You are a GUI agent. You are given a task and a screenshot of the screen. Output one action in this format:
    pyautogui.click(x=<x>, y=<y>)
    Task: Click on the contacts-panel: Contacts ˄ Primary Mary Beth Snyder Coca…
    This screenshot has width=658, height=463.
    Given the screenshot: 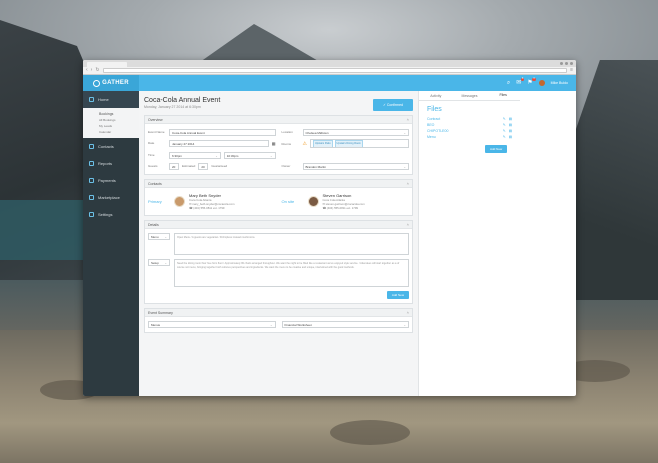 What is the action you would take?
    pyautogui.click(x=278, y=197)
    